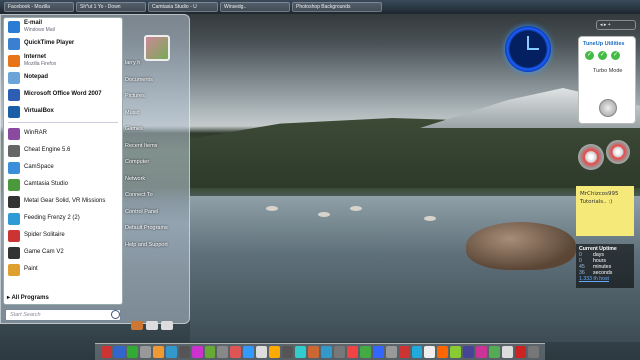 The height and width of the screenshot is (360, 640). I want to click on sticky-note-gadget: MrChizcos995 Tutorials.. :), so click(605, 211).